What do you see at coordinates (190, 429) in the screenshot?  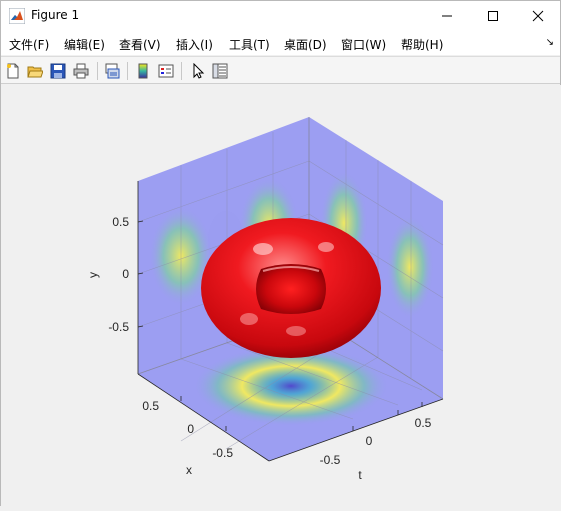 I see `x-tick-label: 0` at bounding box center [190, 429].